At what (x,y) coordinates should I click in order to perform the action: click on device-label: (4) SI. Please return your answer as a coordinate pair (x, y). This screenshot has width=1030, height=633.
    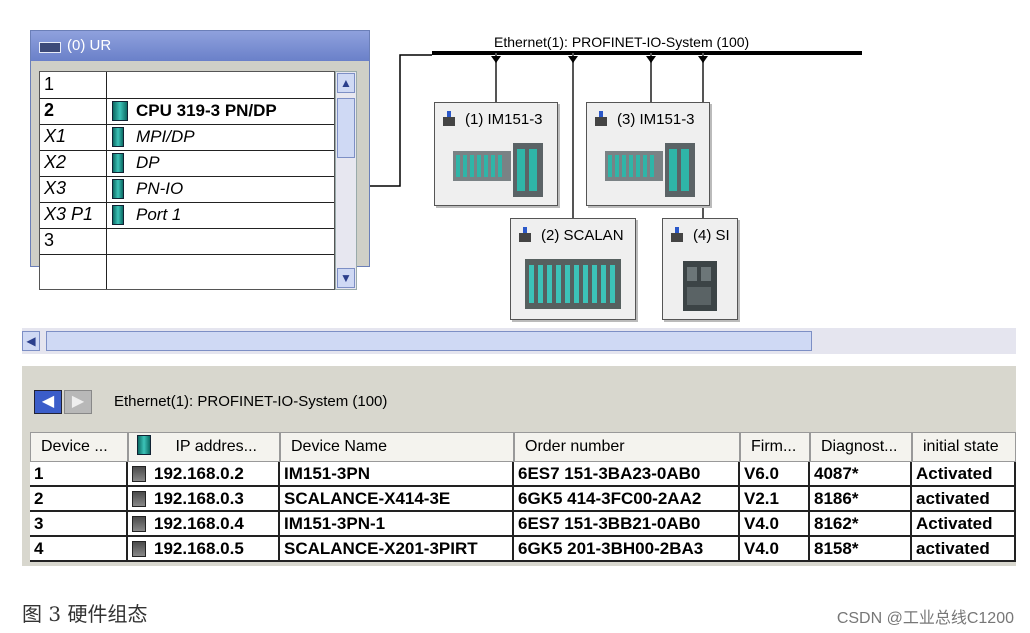
    Looking at the image, I should click on (711, 235).